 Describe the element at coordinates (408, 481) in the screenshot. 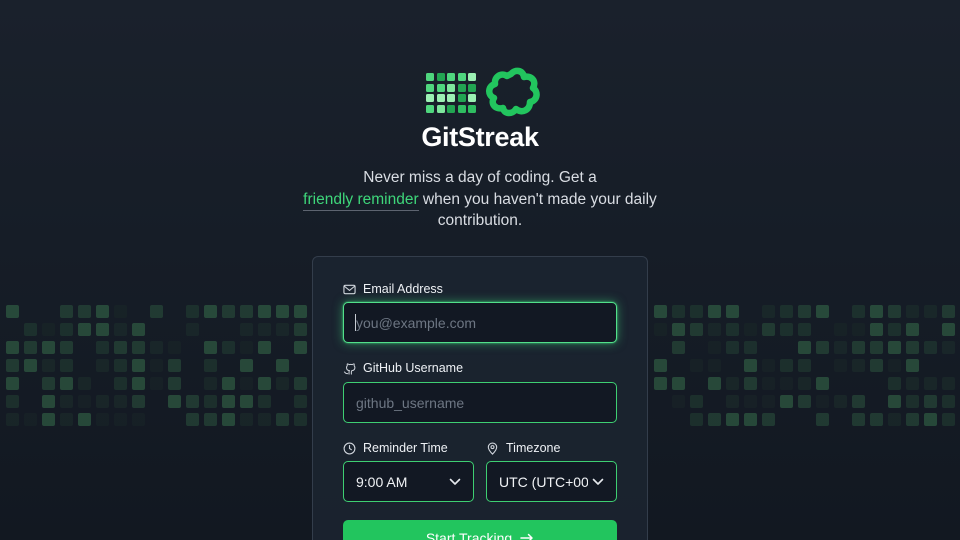

I see `reminder-time-select: 9:00 AM` at that location.